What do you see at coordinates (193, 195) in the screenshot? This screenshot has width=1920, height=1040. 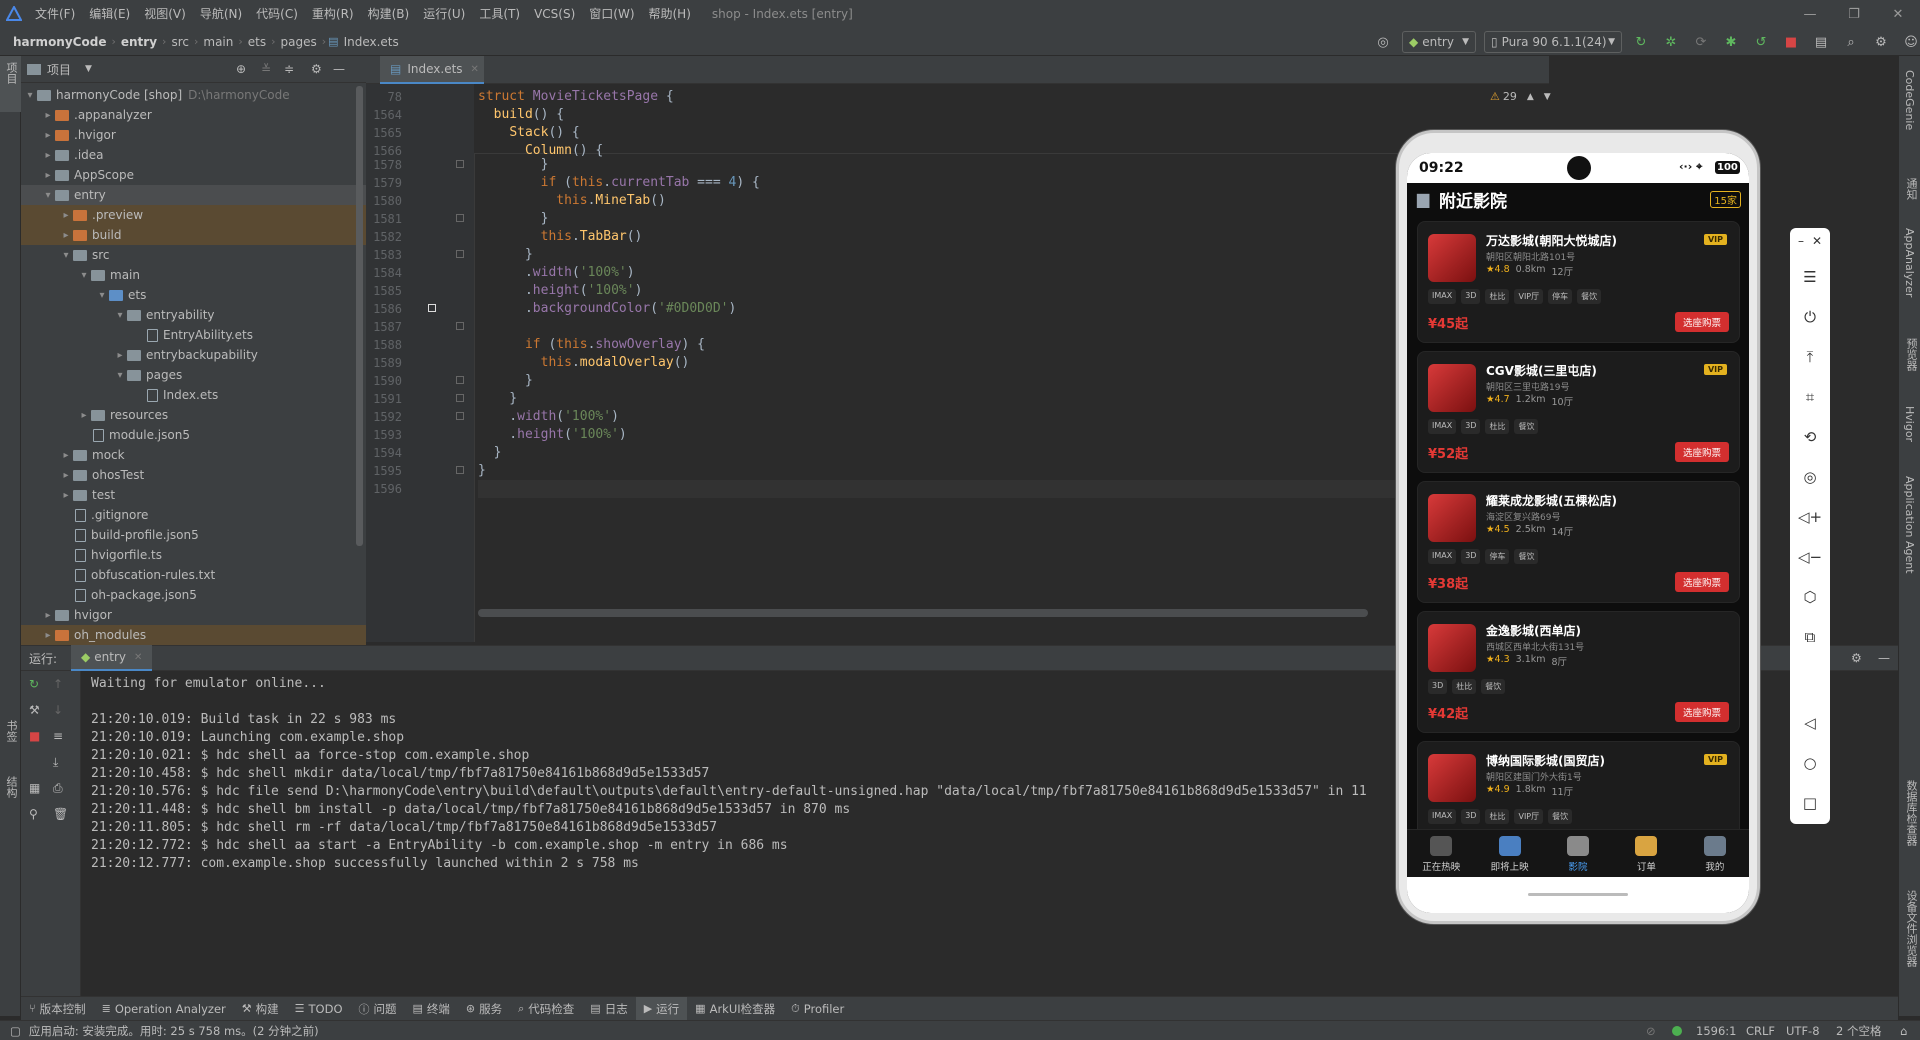 I see `tree-item: ▾ entry` at bounding box center [193, 195].